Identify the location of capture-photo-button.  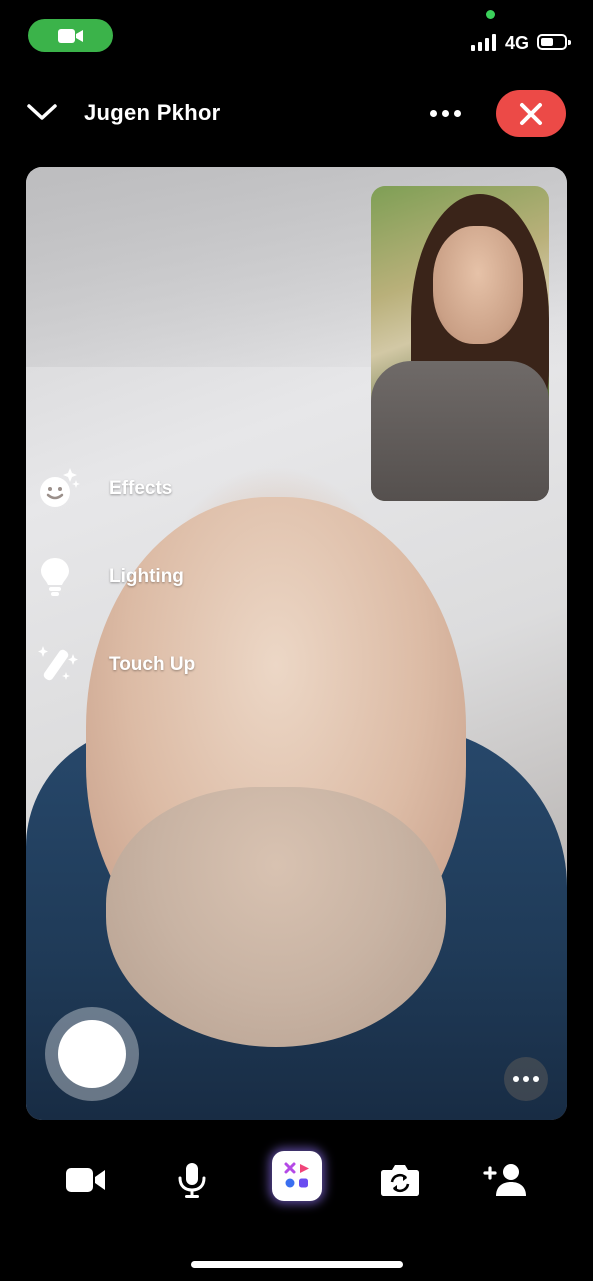
(92, 1054).